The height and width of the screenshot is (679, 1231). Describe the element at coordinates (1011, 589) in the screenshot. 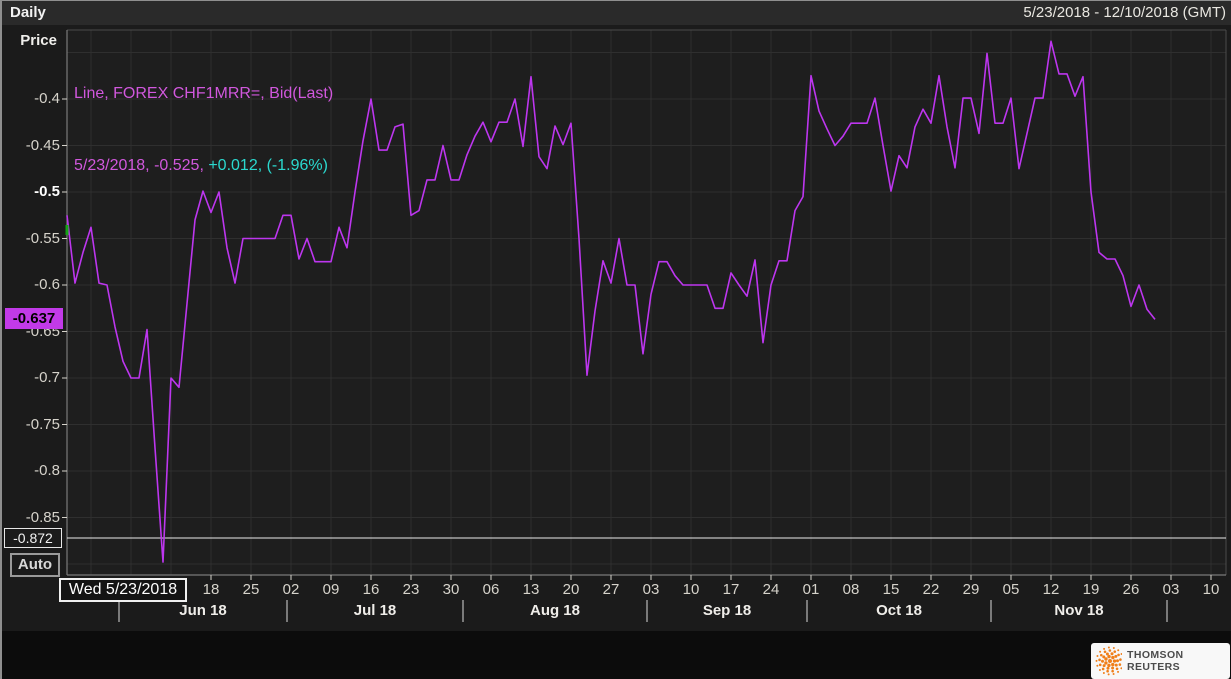

I see `x-tick-label: 05` at that location.